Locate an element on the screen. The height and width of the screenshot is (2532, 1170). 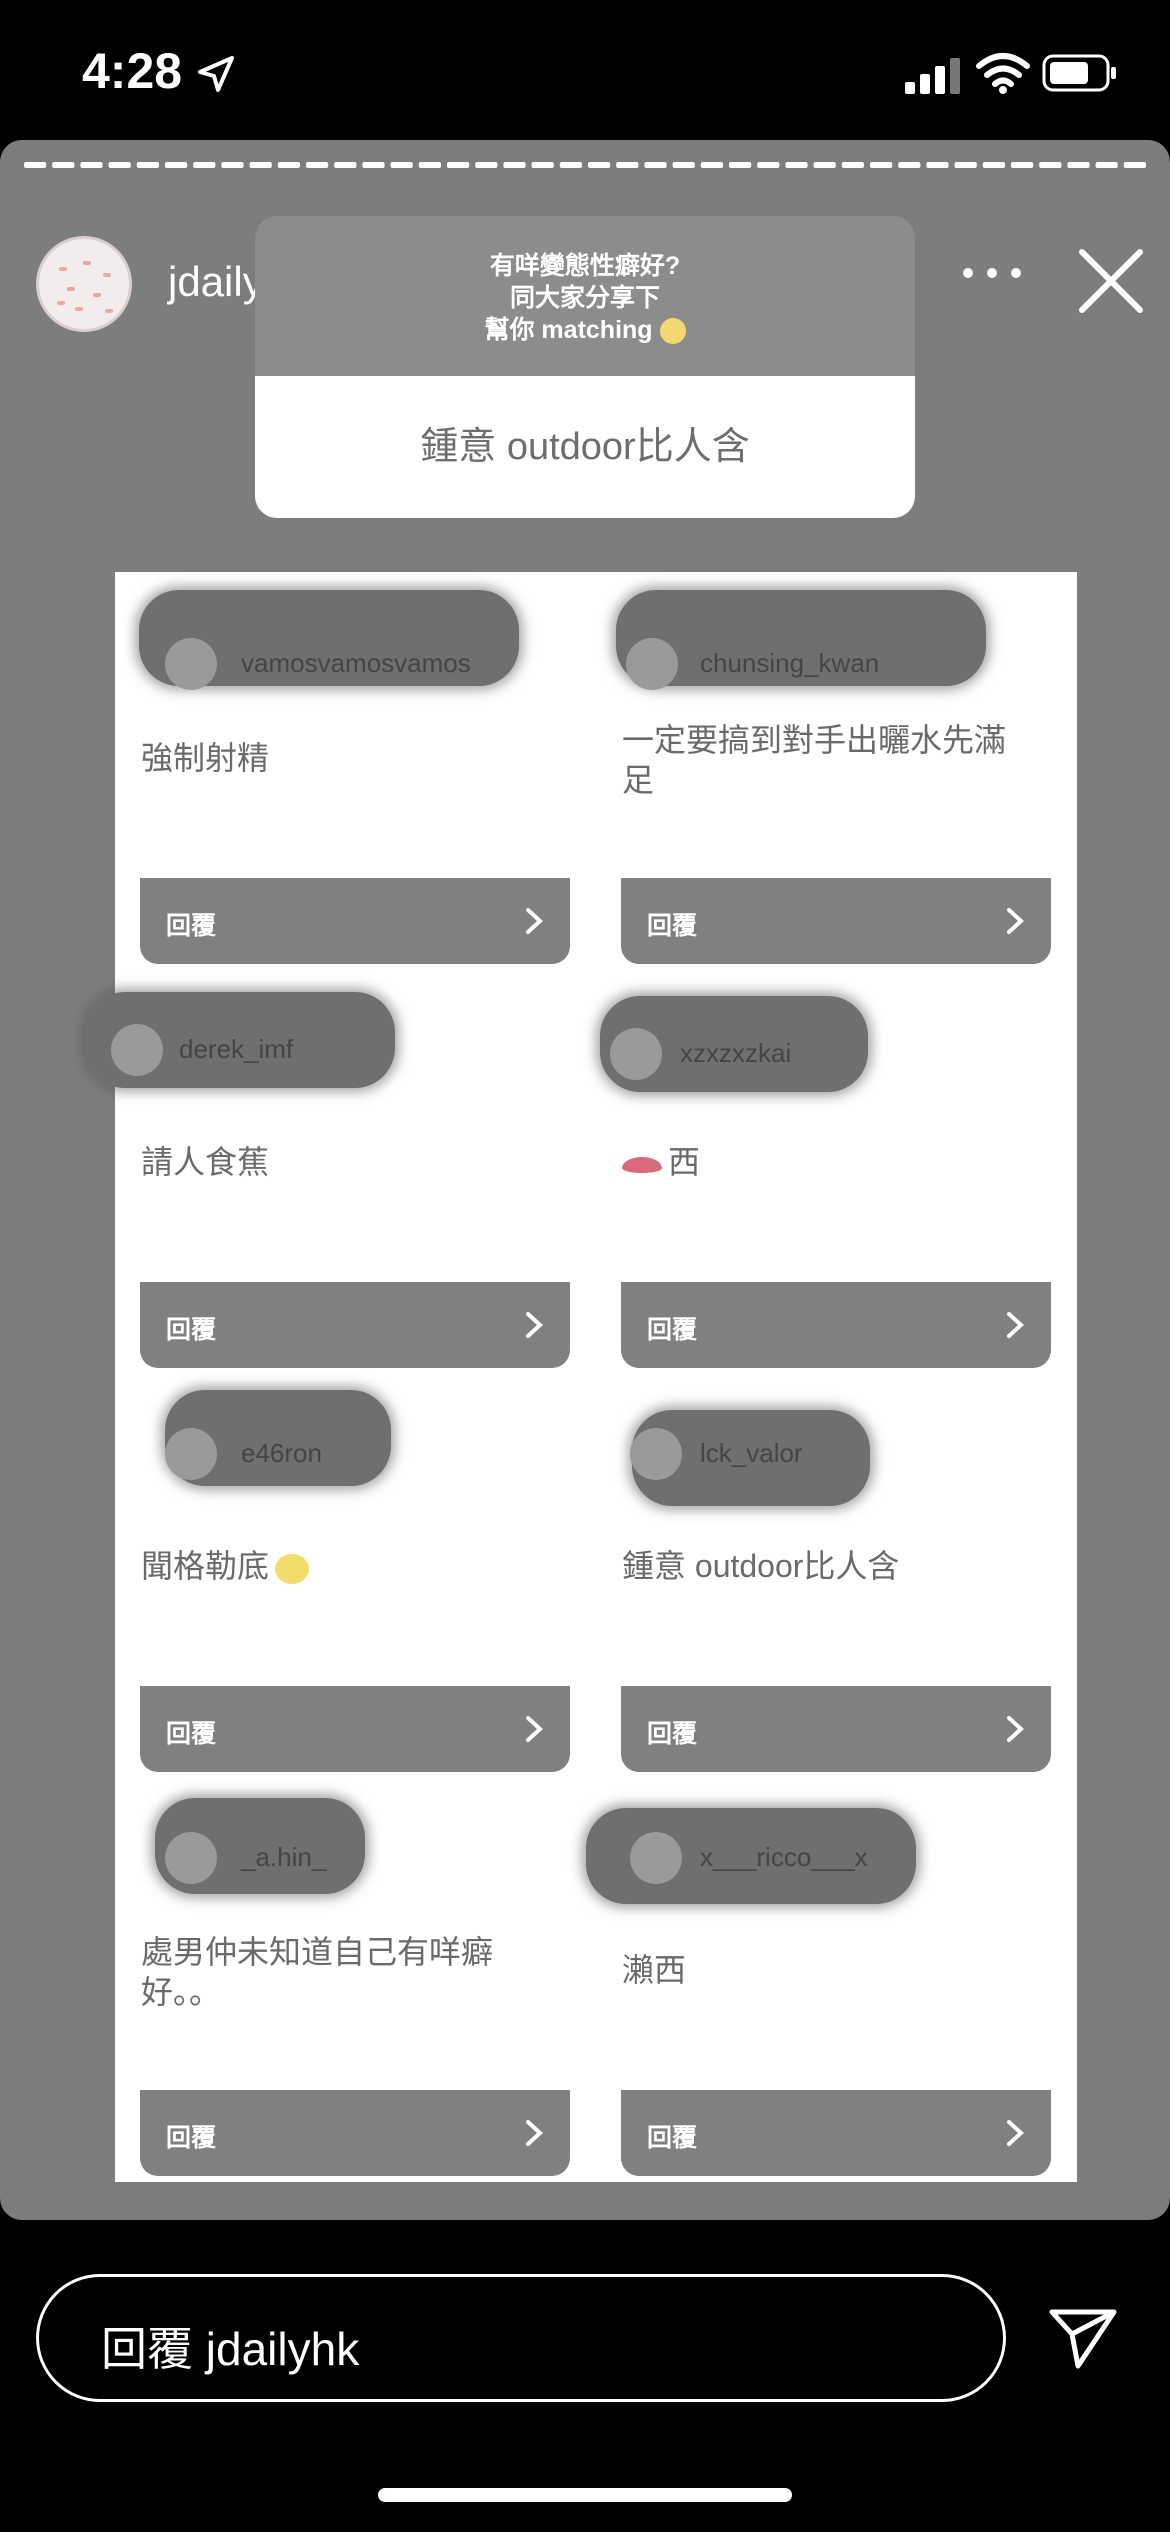
response-card: chunsing_kwan 一定要搞到對手出曬水先滿足 回覆 is located at coordinates (836, 774).